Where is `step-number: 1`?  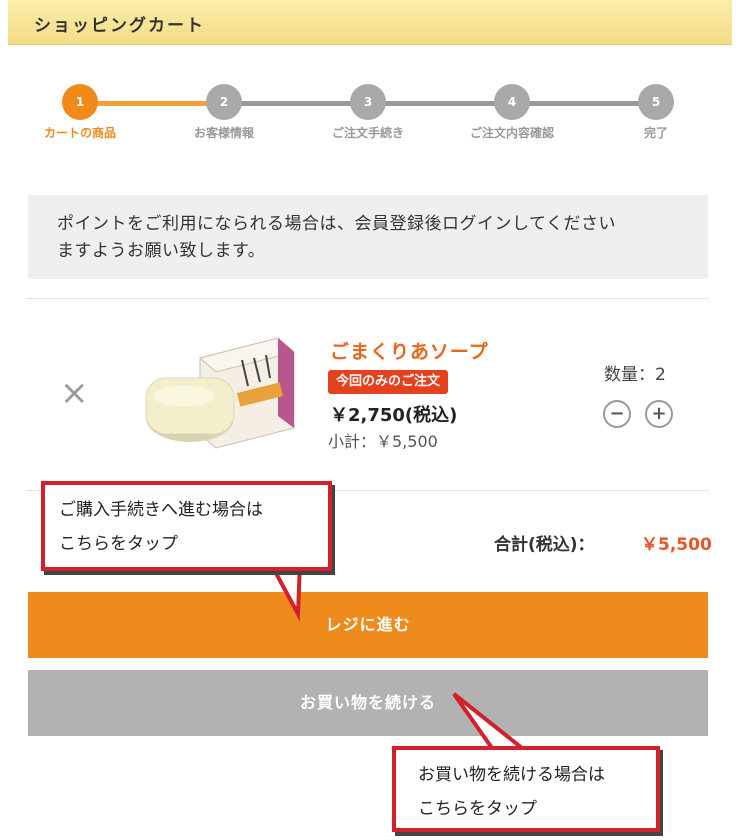 step-number: 1 is located at coordinates (80, 102).